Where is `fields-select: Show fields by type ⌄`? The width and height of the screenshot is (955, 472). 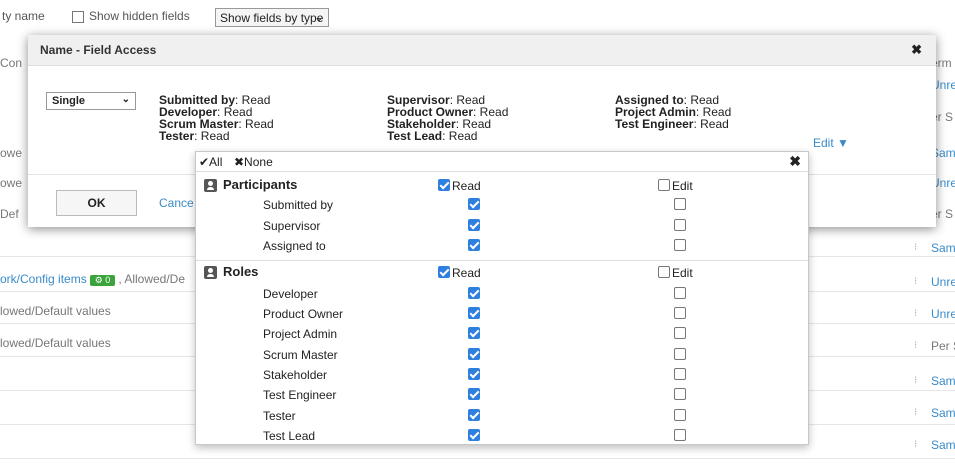 fields-select: Show fields by type ⌄ is located at coordinates (272, 17).